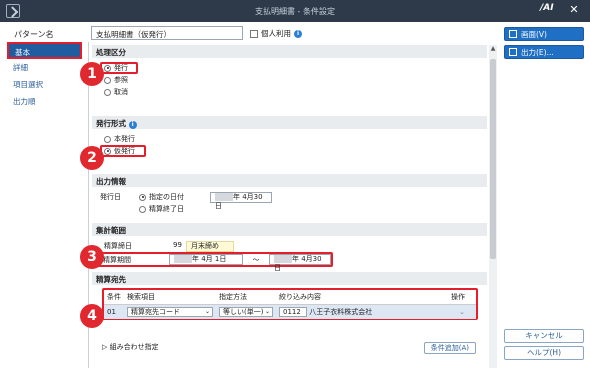 The height and width of the screenshot is (368, 590). I want to click on close-icon: ✕, so click(574, 10).